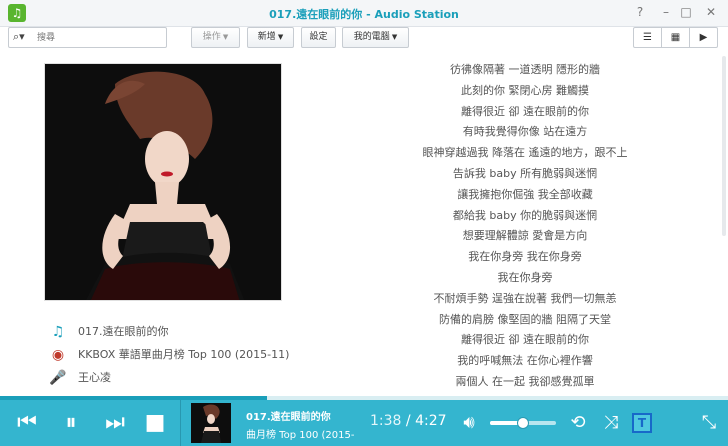 This screenshot has height=446, width=728. What do you see at coordinates (155, 423) in the screenshot?
I see `stop-icon: ■` at bounding box center [155, 423].